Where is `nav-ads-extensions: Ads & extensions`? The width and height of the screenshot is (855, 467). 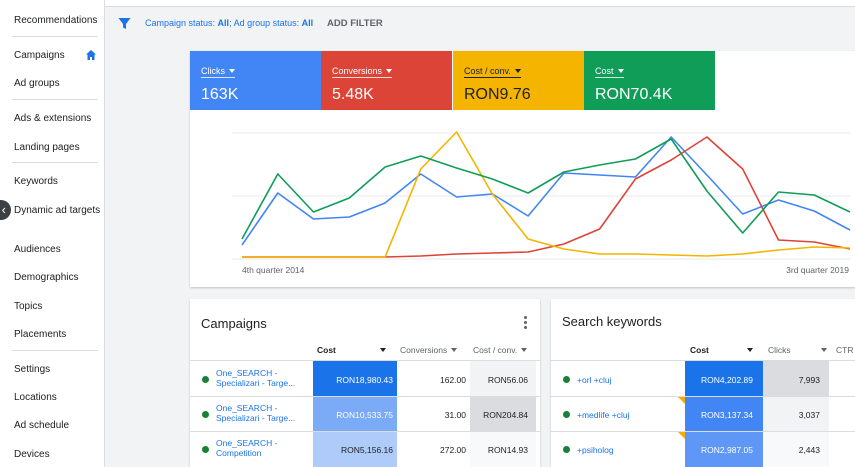 nav-ads-extensions: Ads & extensions is located at coordinates (58, 118).